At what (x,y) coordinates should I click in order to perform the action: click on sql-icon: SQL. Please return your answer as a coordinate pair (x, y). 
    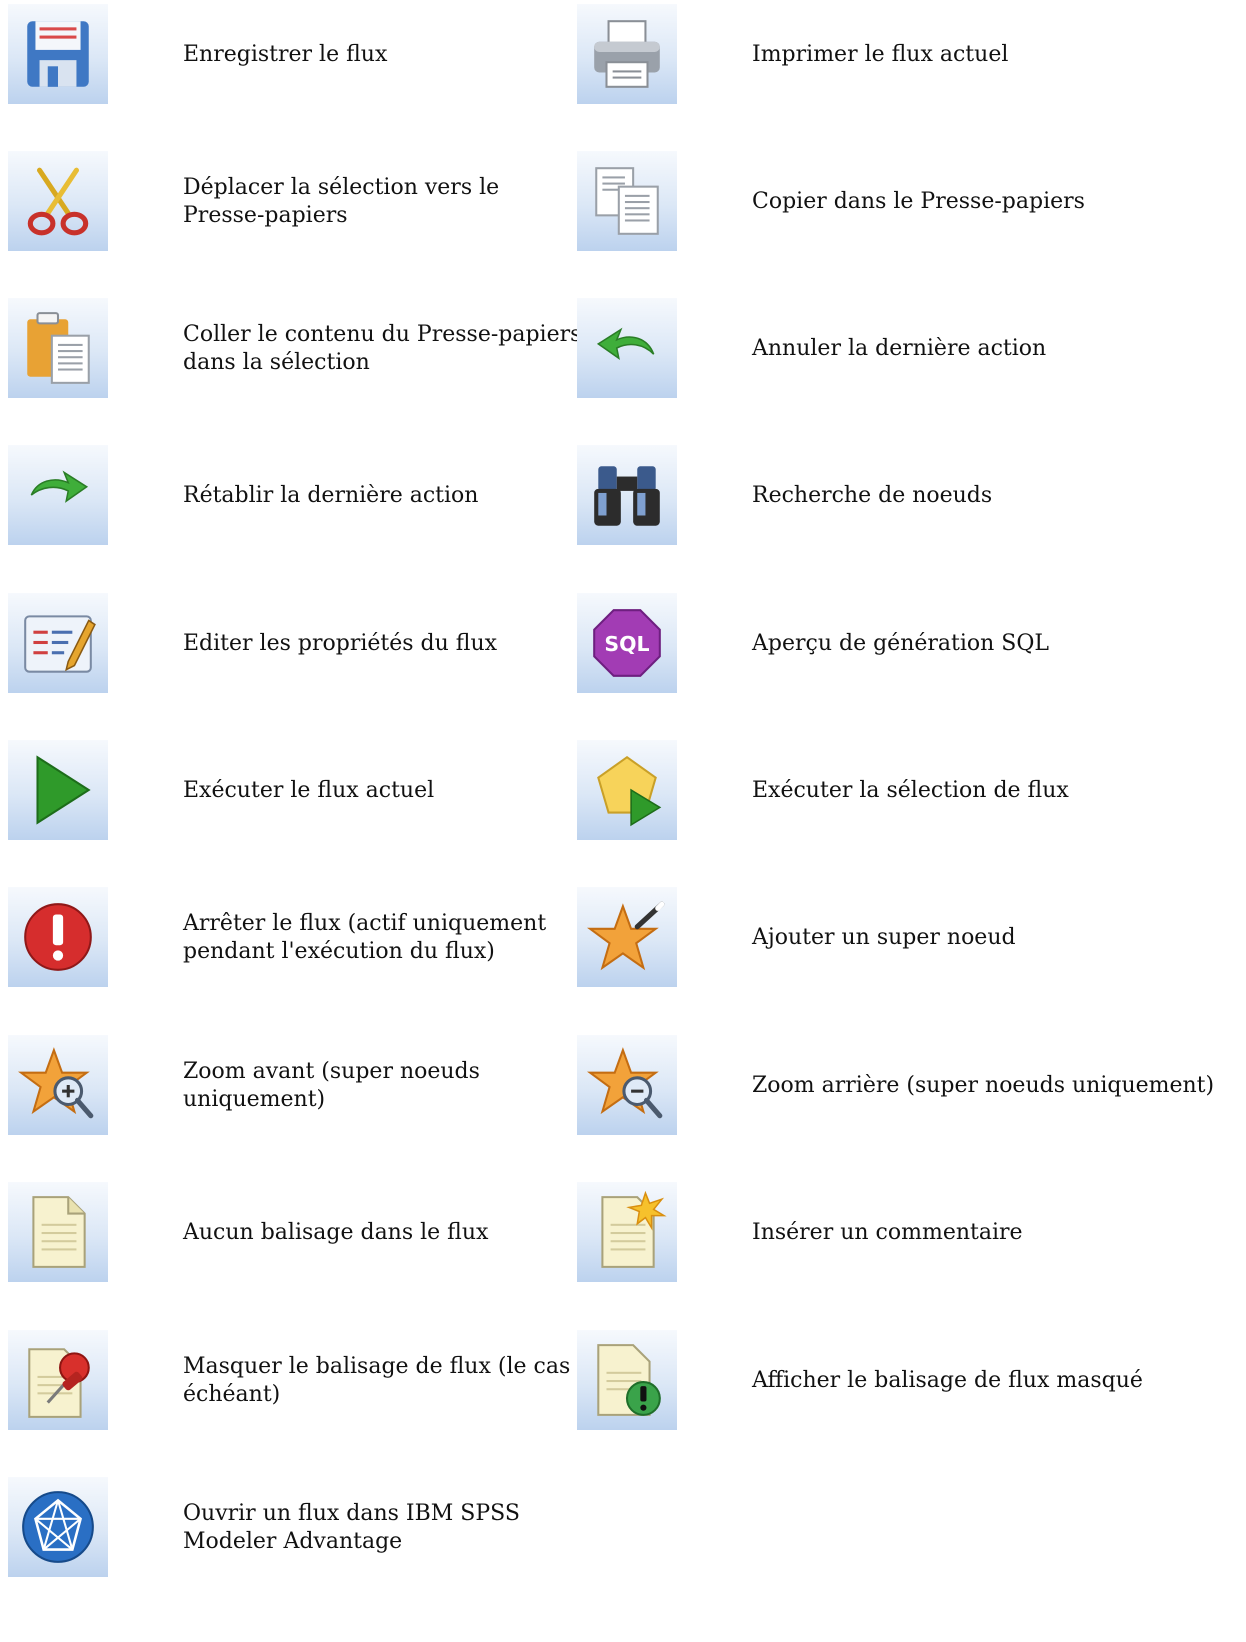
    Looking at the image, I should click on (627, 643).